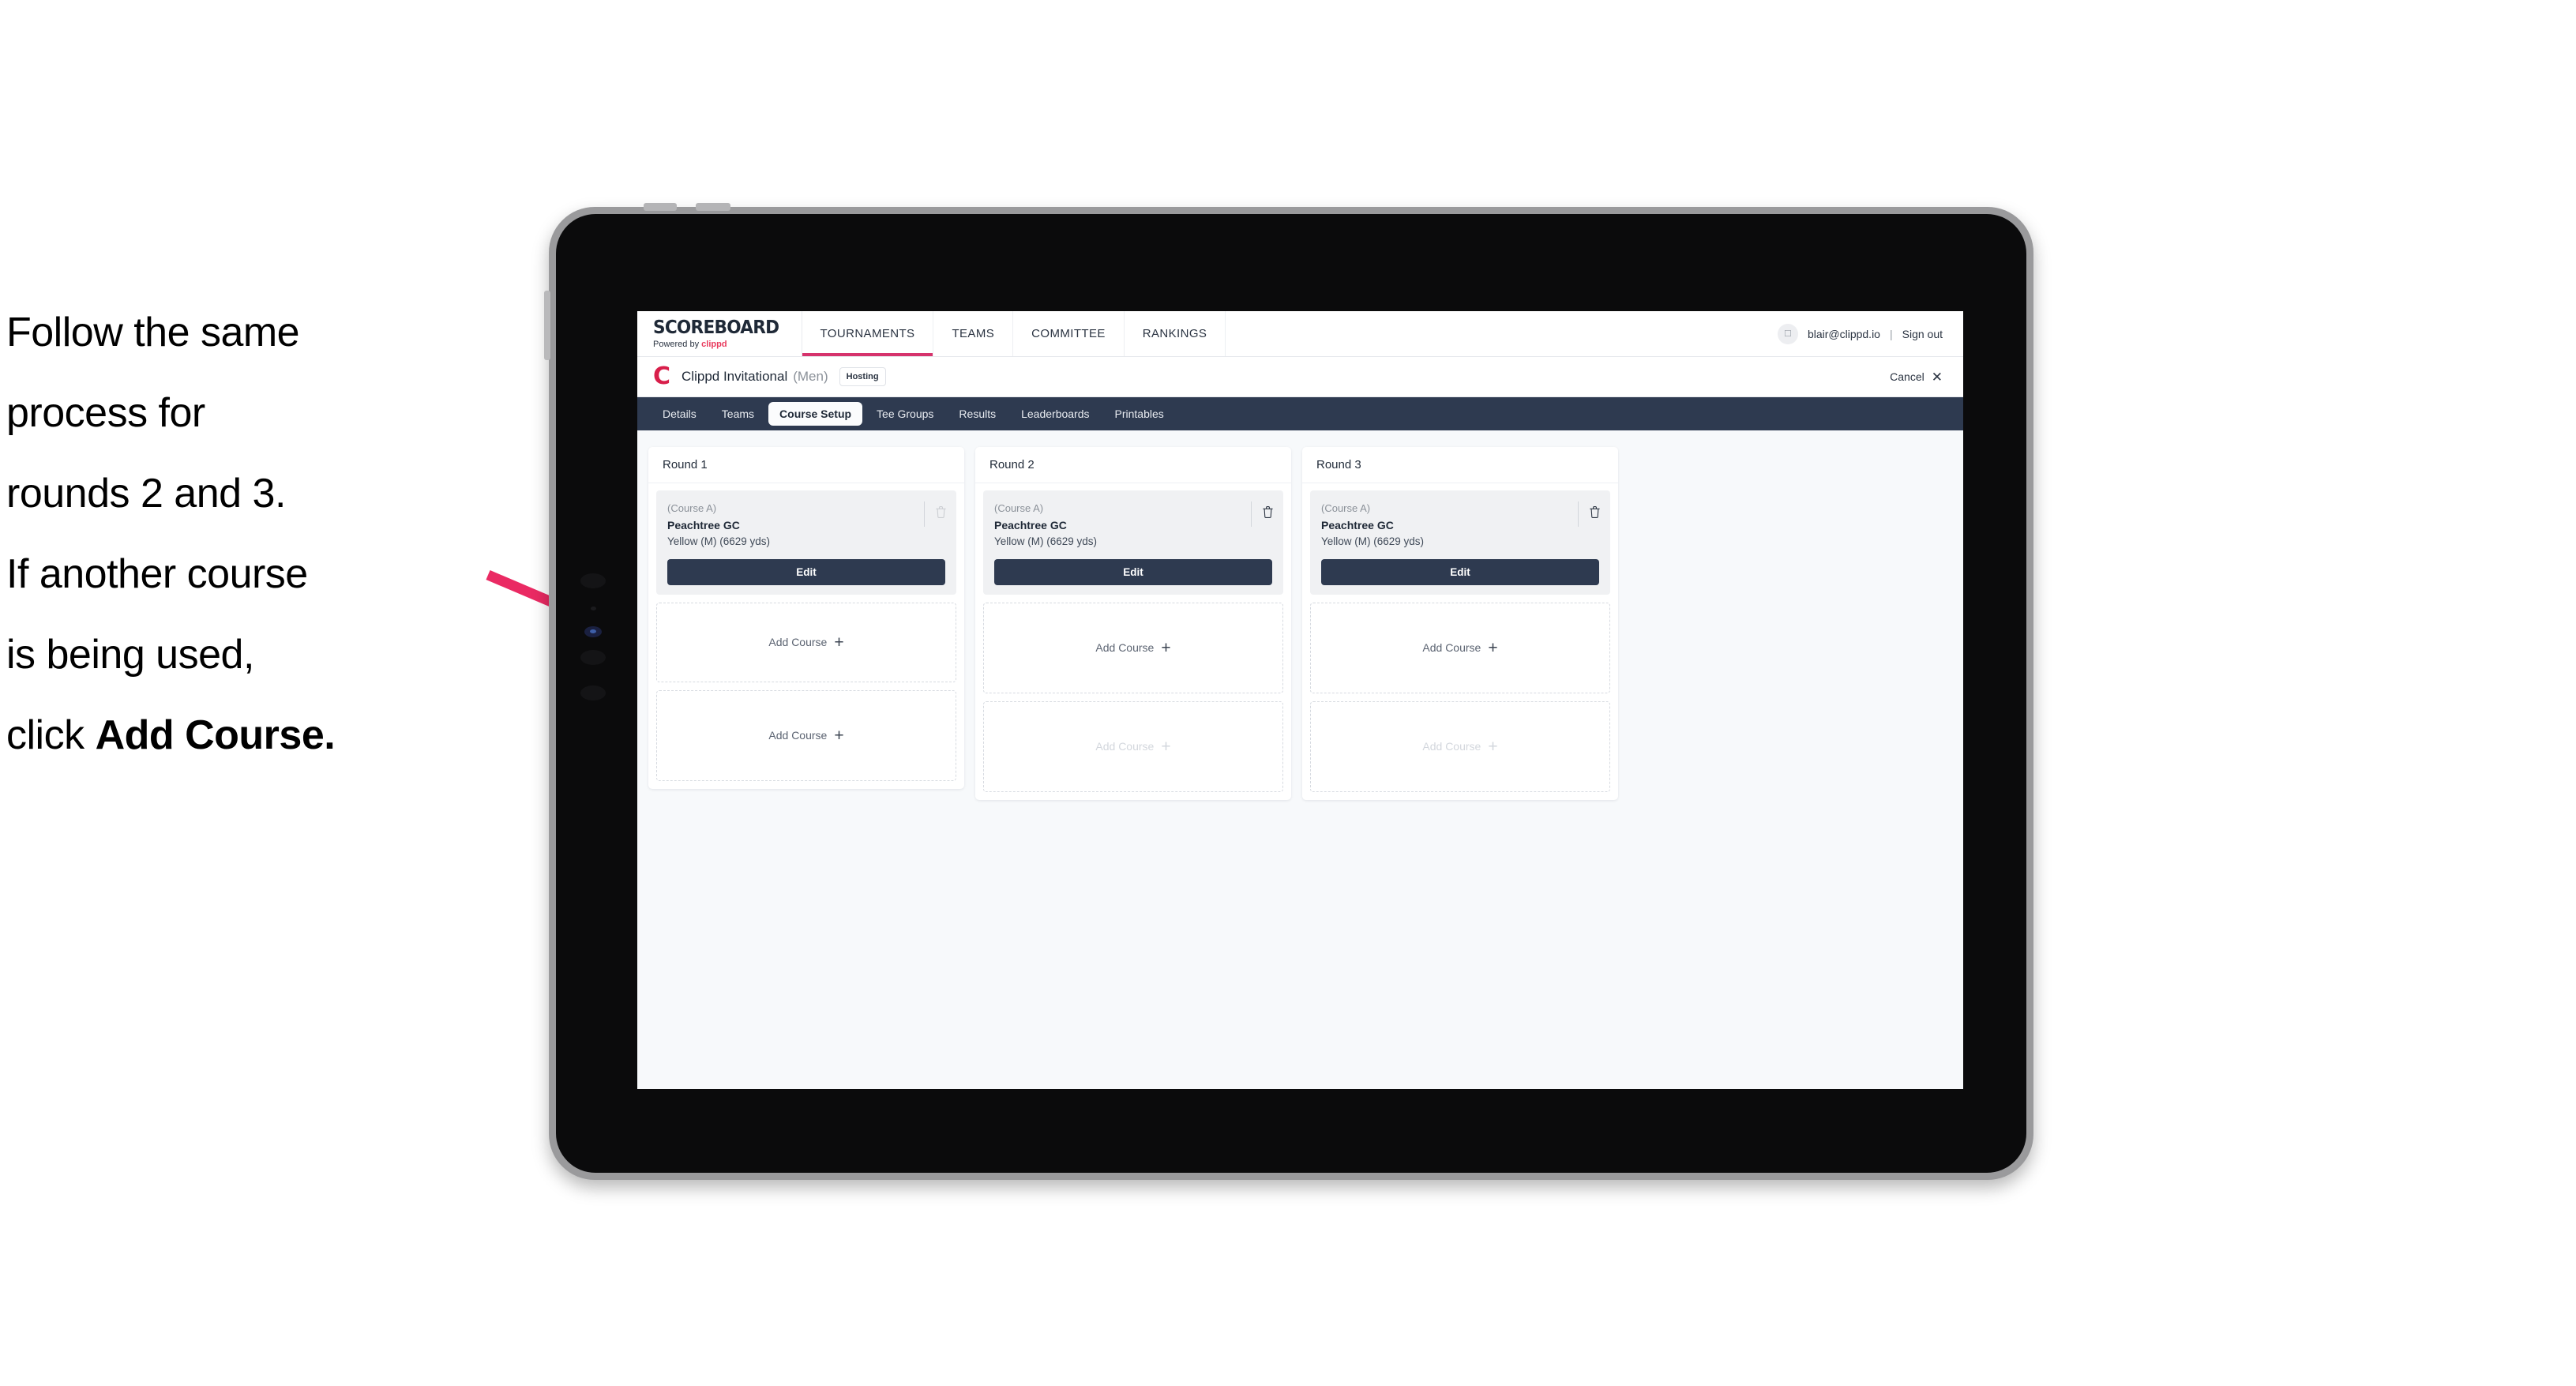  I want to click on power-button, so click(547, 325).